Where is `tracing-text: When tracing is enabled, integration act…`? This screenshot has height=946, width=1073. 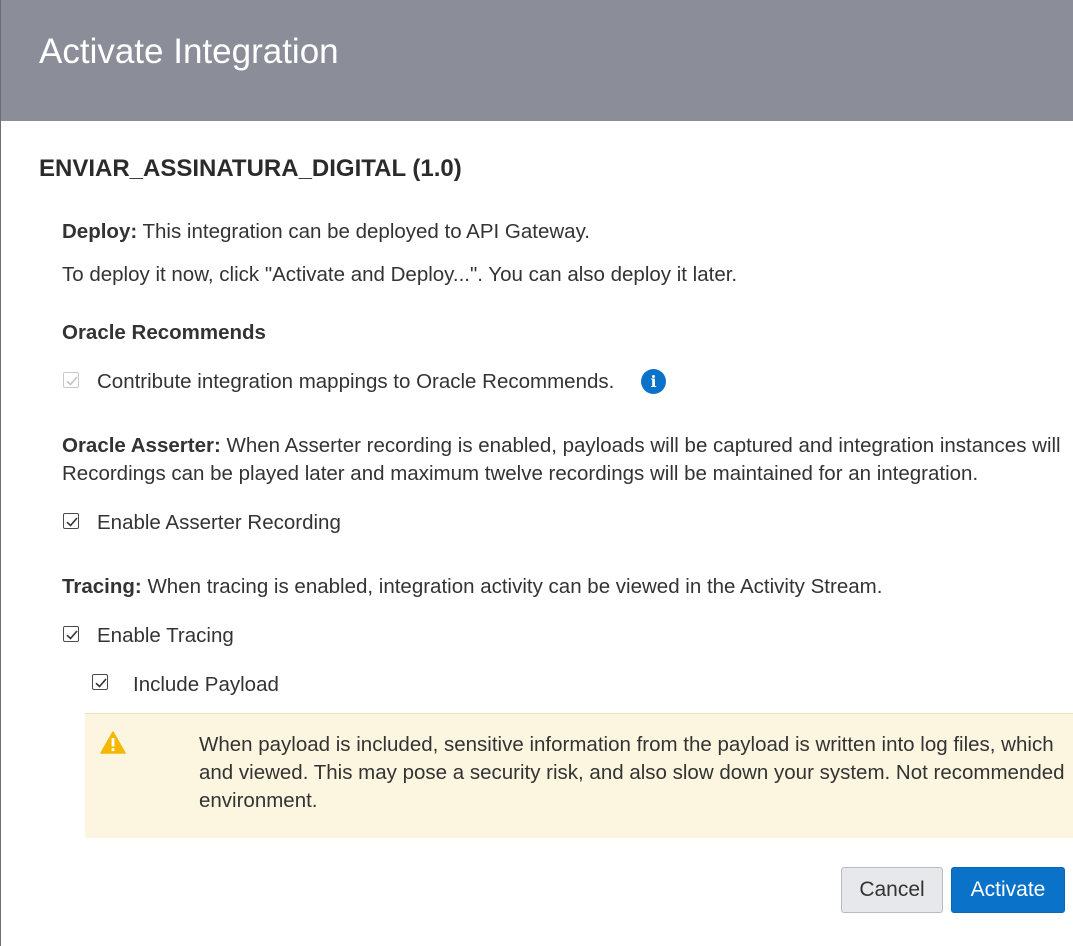
tracing-text: When tracing is enabled, integration act… is located at coordinates (512, 586).